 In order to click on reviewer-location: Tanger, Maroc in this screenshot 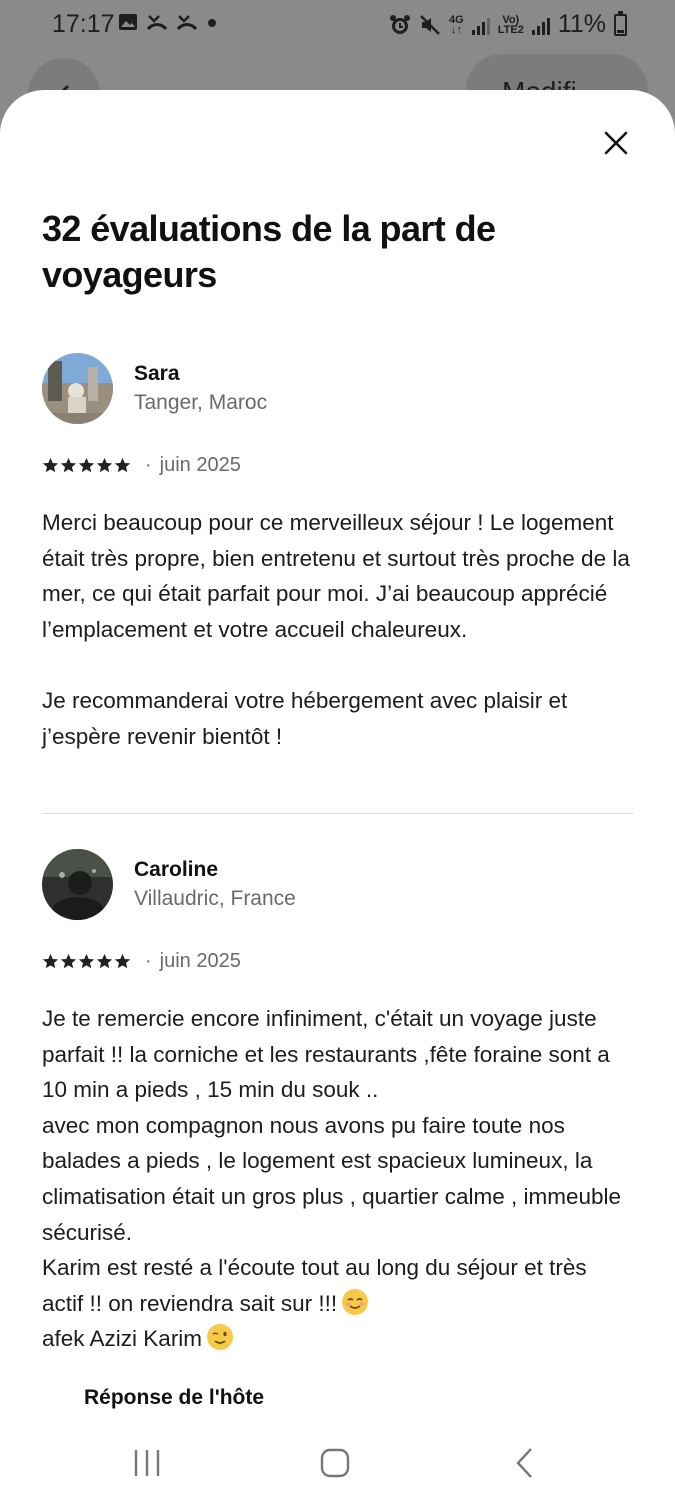, I will do `click(201, 402)`.